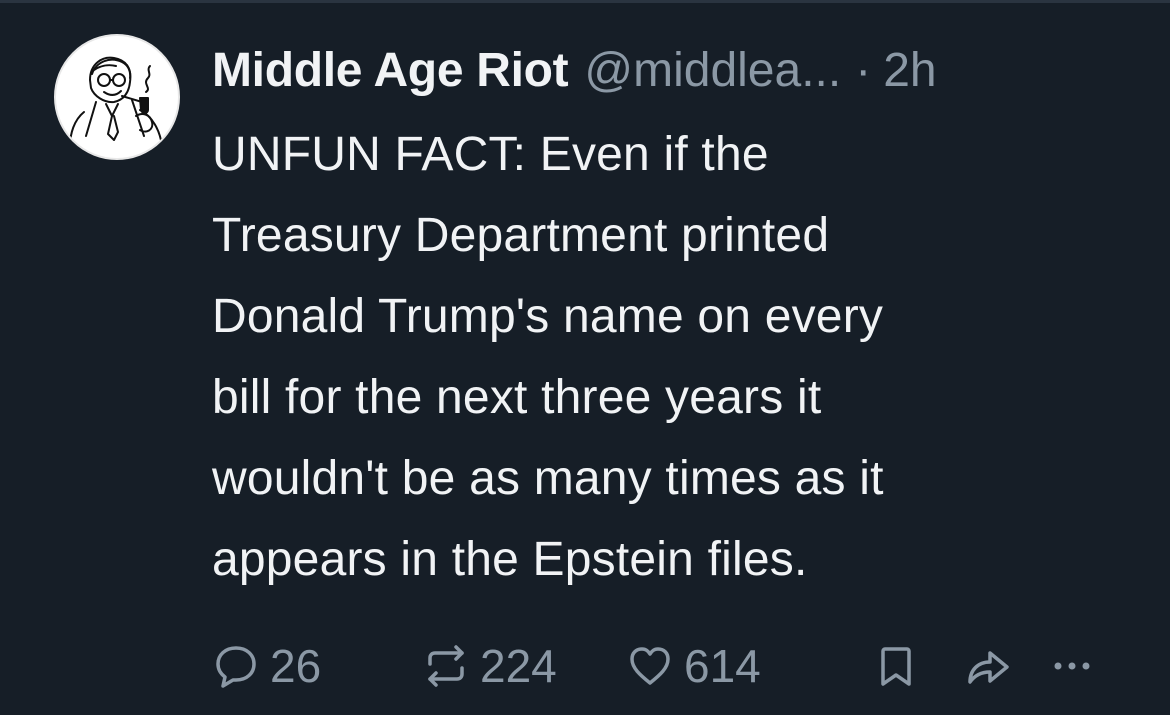 Image resolution: width=1170 pixels, height=715 pixels. Describe the element at coordinates (548, 478) in the screenshot. I see `post-text-line: wouldn't be as many times as it` at that location.